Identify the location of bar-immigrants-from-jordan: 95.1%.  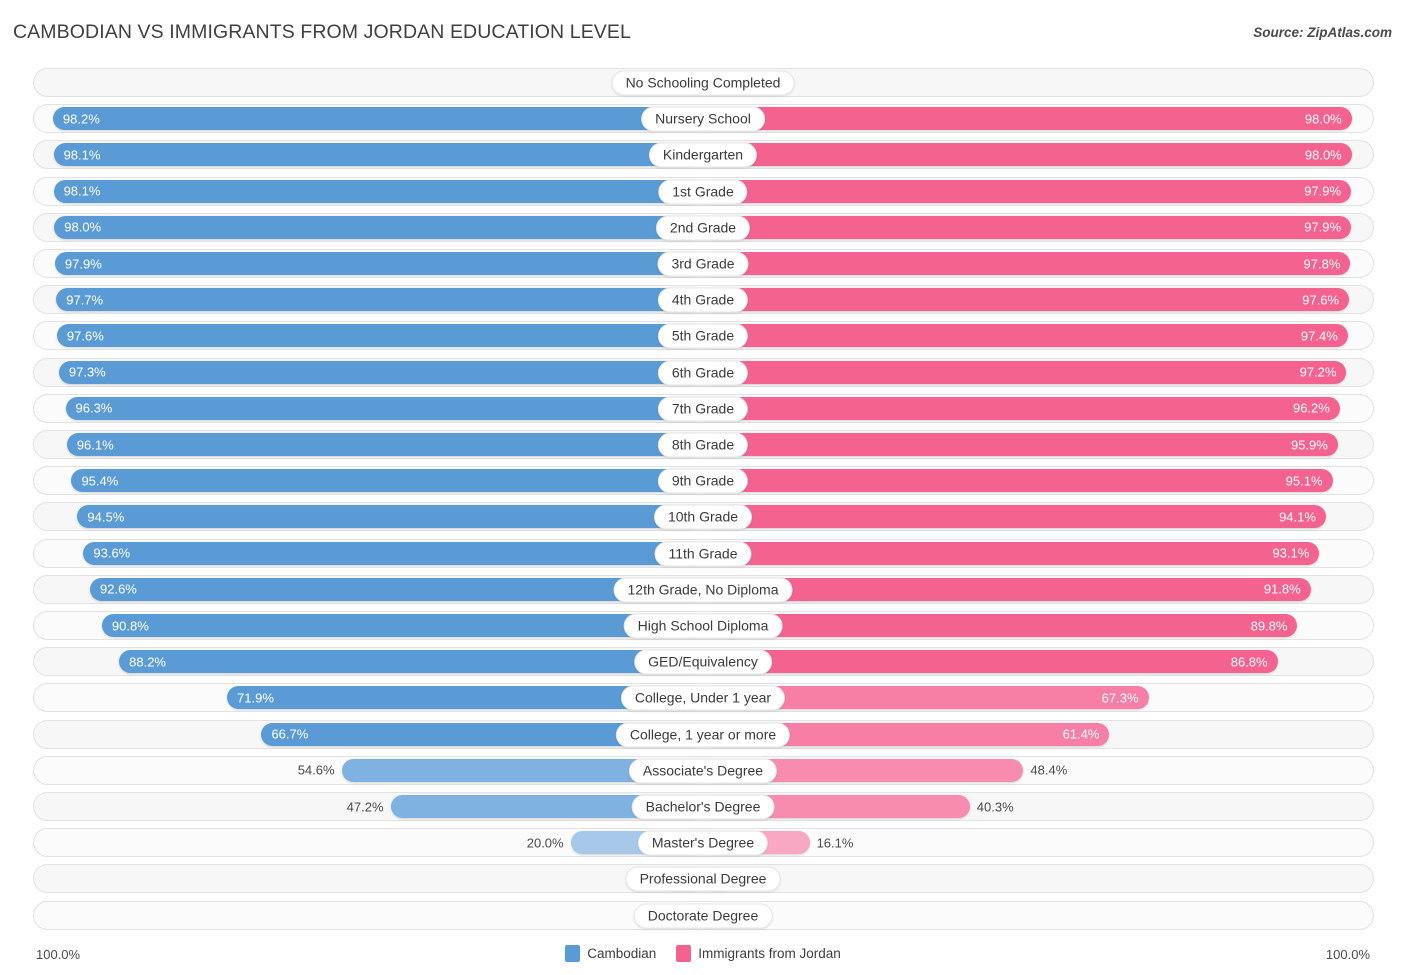
(1018, 481).